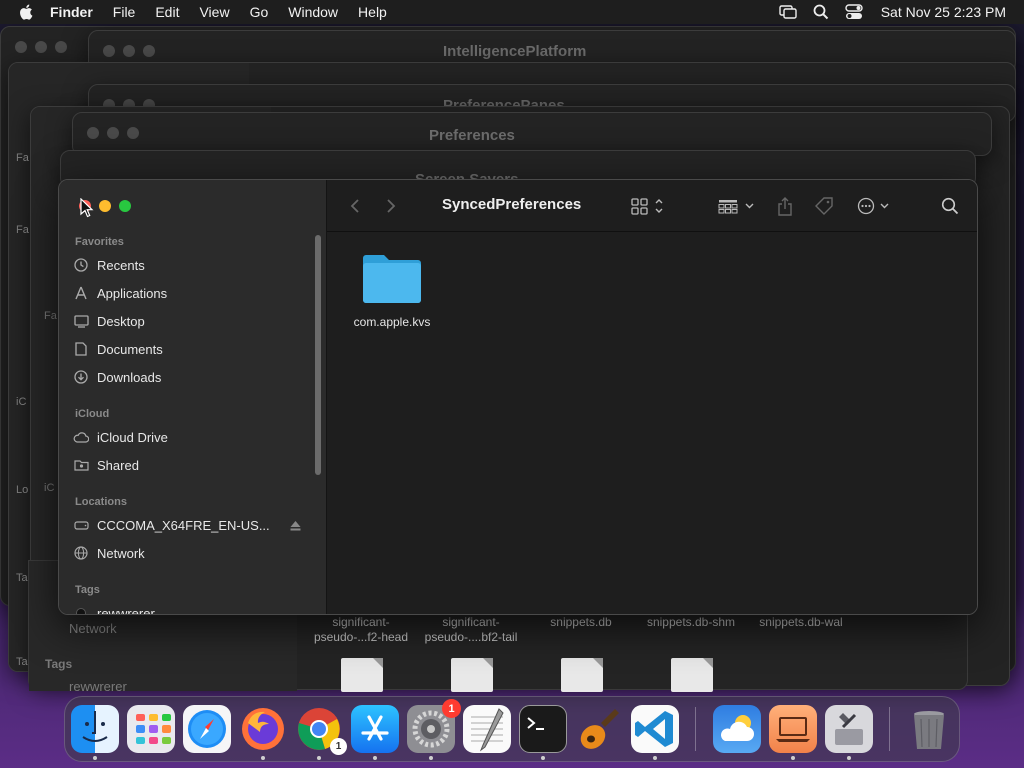 This screenshot has height=768, width=1024. What do you see at coordinates (263, 729) in the screenshot?
I see `firefox-icon` at bounding box center [263, 729].